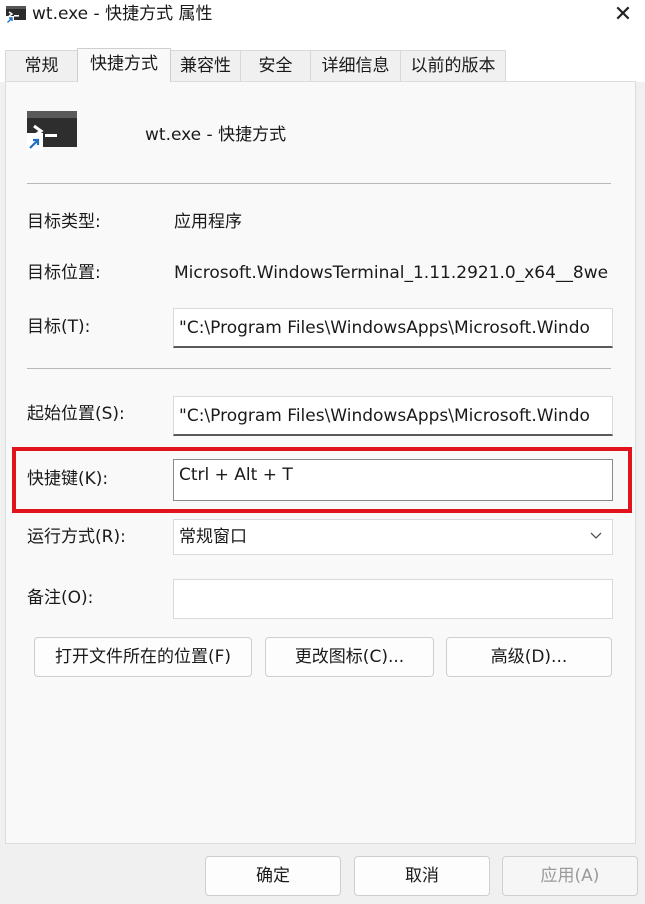 Image resolution: width=645 pixels, height=904 pixels. What do you see at coordinates (59, 327) in the screenshot?
I see `target-label: 目标(T):` at bounding box center [59, 327].